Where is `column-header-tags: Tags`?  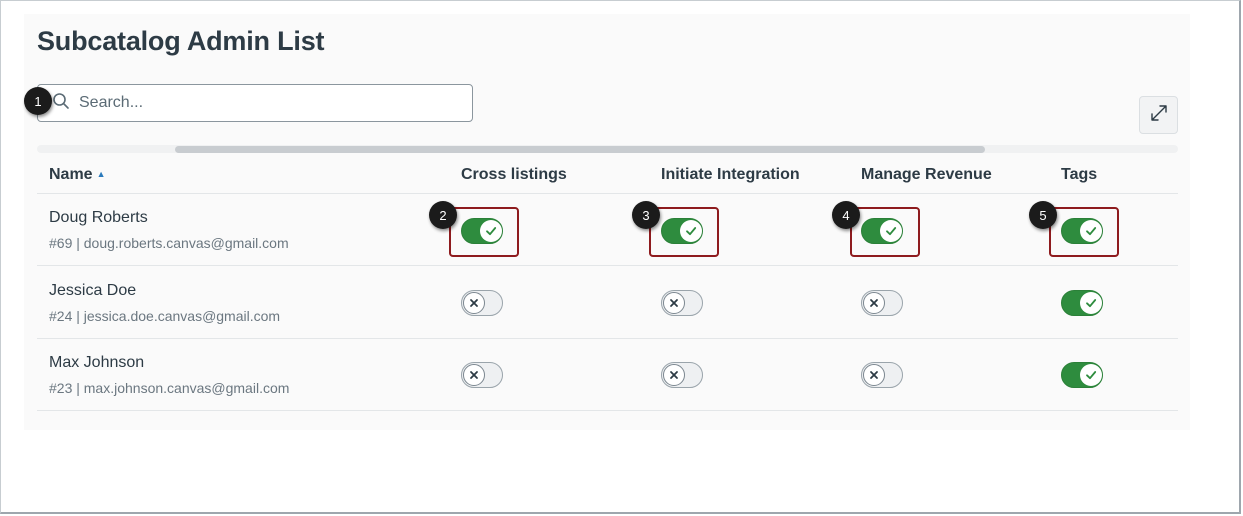
column-header-tags: Tags is located at coordinates (1079, 174).